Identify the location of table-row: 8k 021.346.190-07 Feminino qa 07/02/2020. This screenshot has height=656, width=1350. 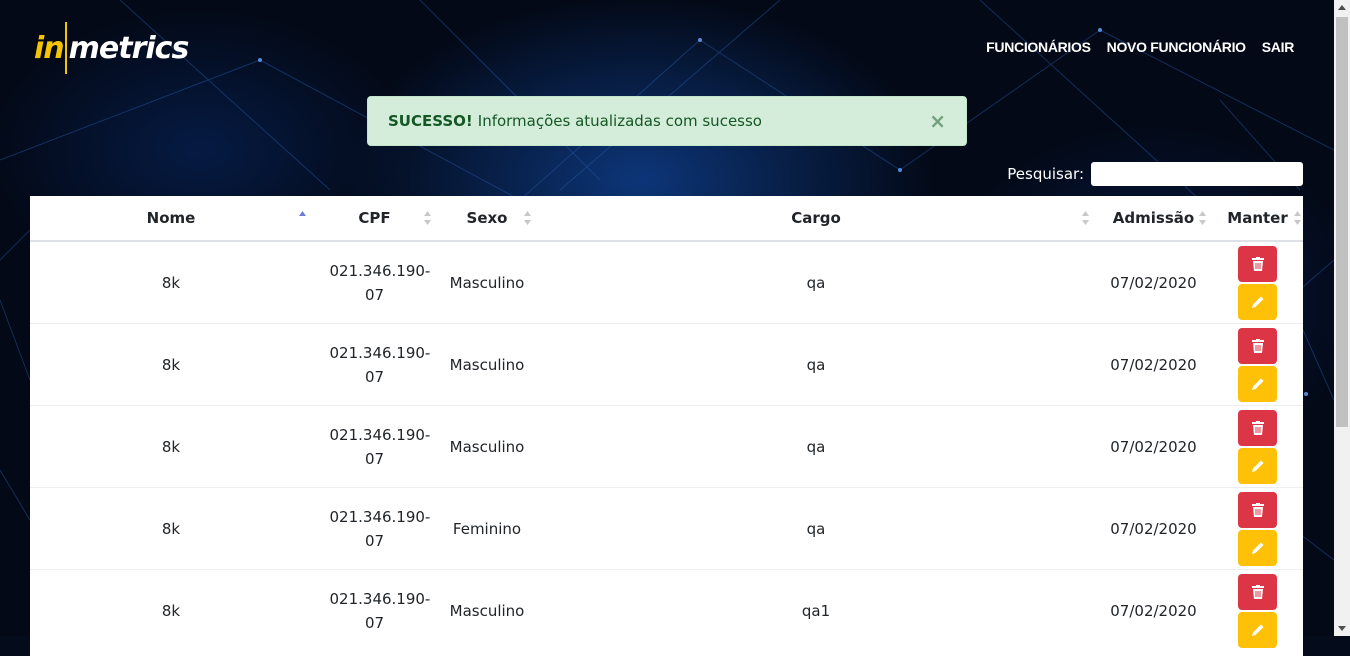
(666, 528).